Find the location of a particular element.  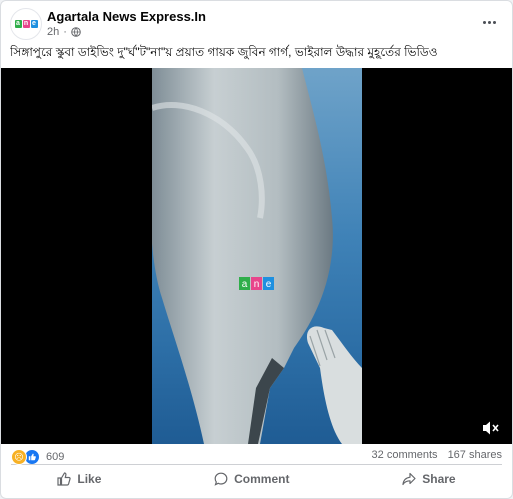

share-count-link: 167 shares is located at coordinates (475, 455).